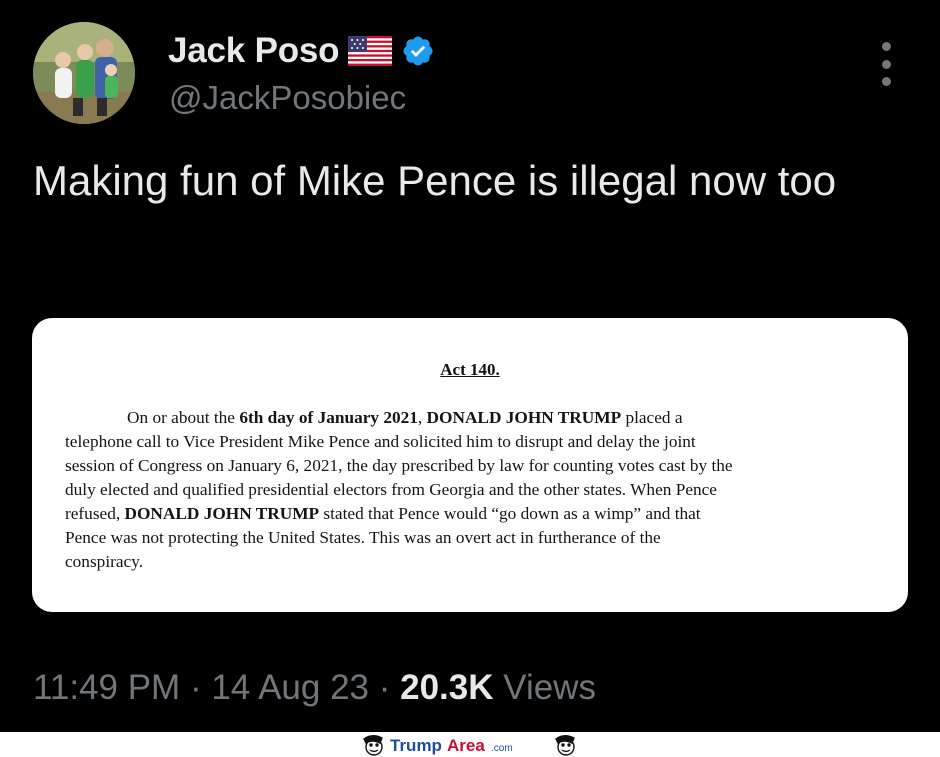  Describe the element at coordinates (549, 687) in the screenshot. I see `views-label: Views` at that location.